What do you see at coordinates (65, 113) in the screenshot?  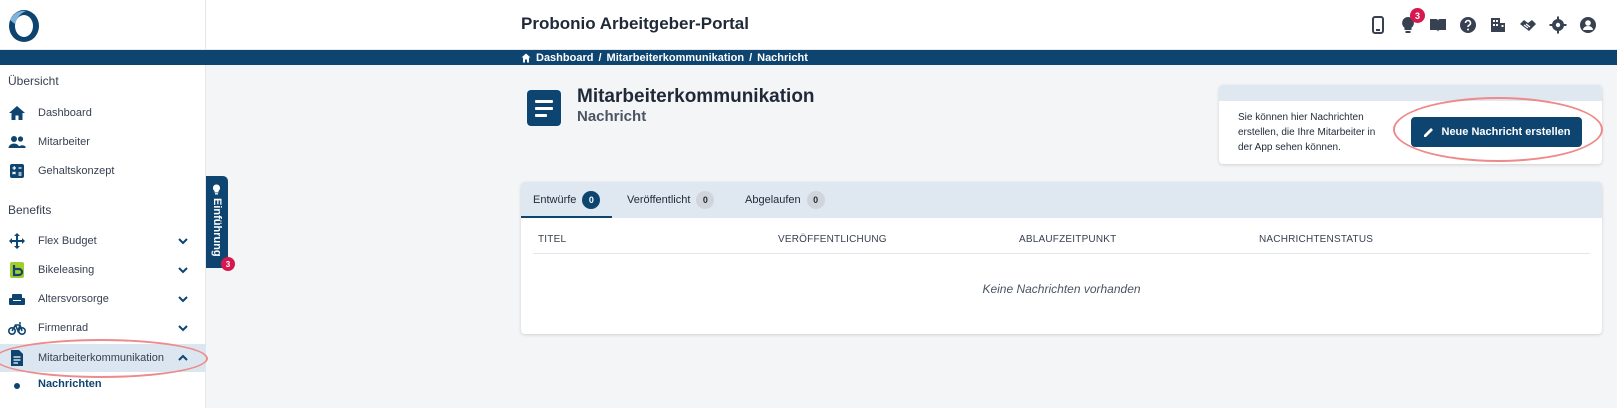 I see `sidebar-item-label: Dashboard` at bounding box center [65, 113].